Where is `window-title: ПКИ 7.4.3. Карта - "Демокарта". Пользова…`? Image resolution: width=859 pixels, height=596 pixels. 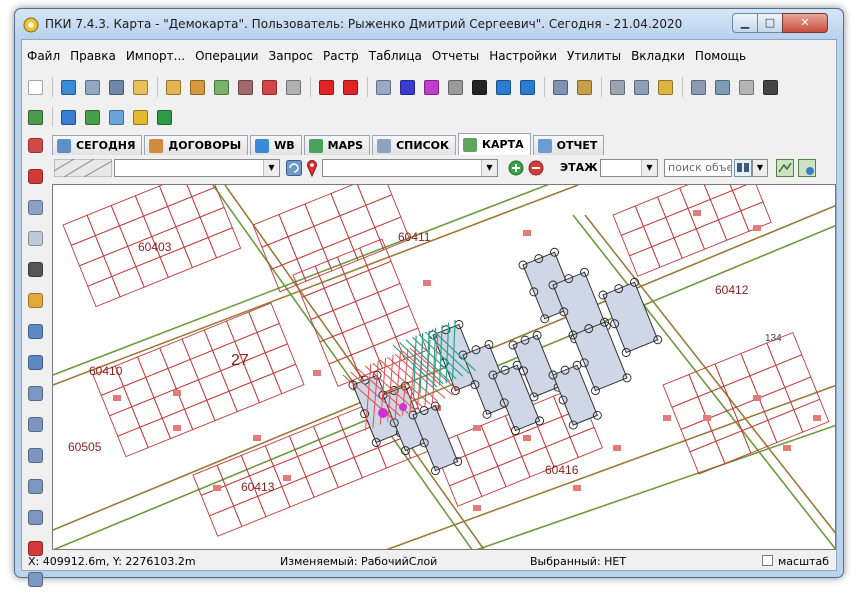
window-title: ПКИ 7.4.3. Карта - "Демокарта". Пользова… is located at coordinates (364, 24).